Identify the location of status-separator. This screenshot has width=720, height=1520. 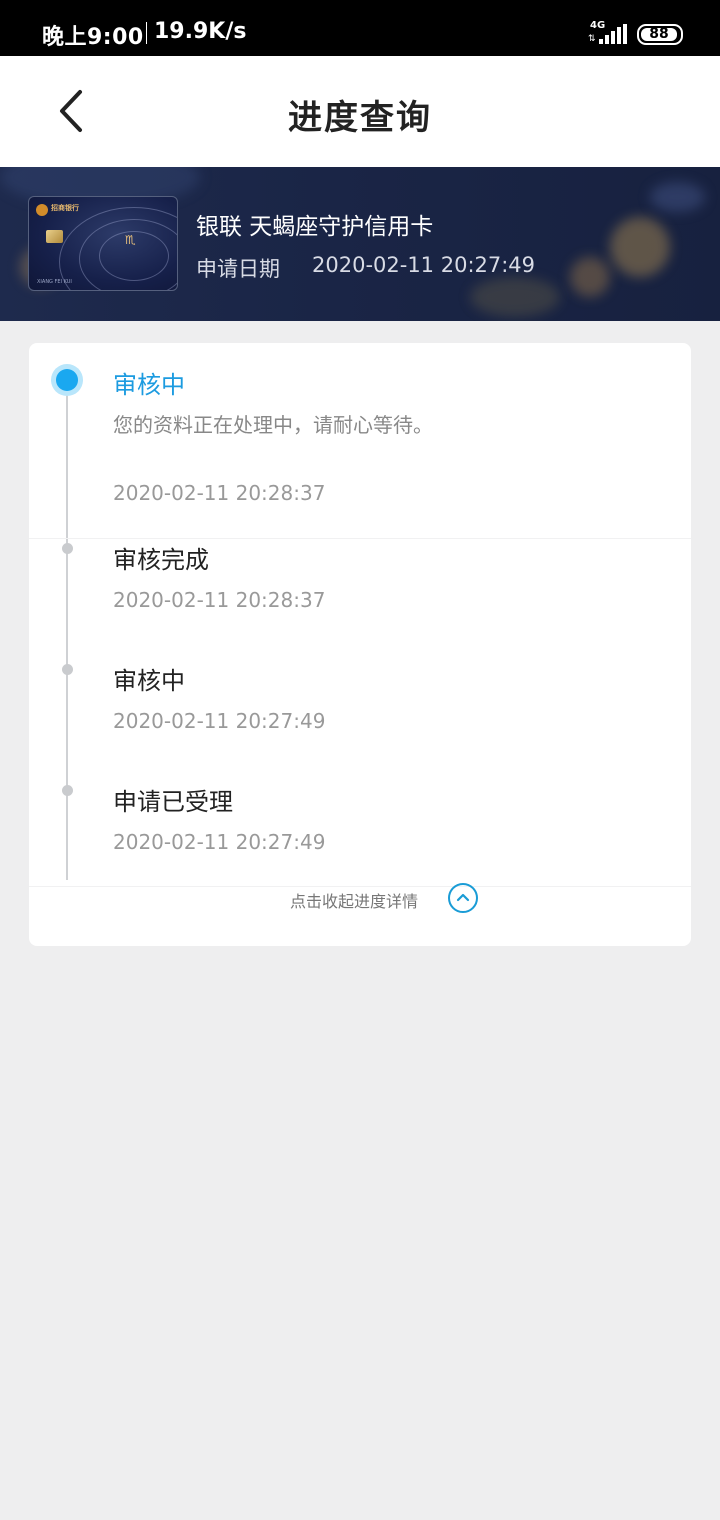
(146, 33).